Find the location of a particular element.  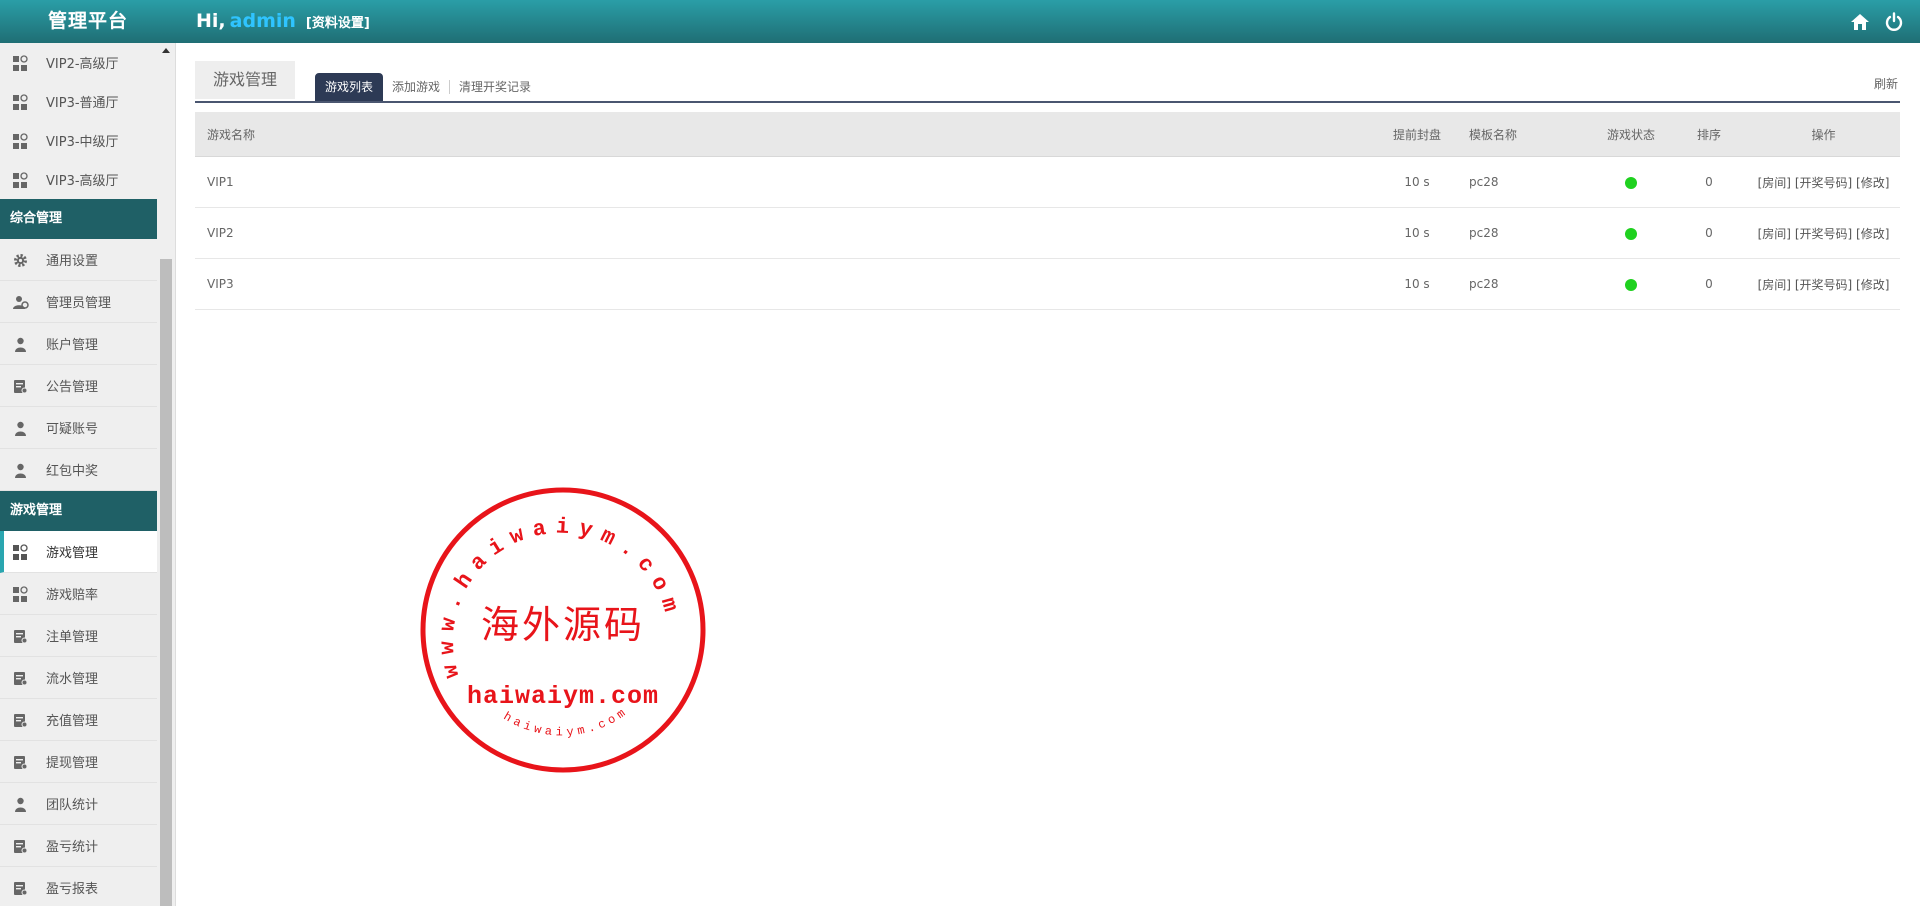

tab-clear-draw-records: 清理开奖记录 is located at coordinates (494, 87).